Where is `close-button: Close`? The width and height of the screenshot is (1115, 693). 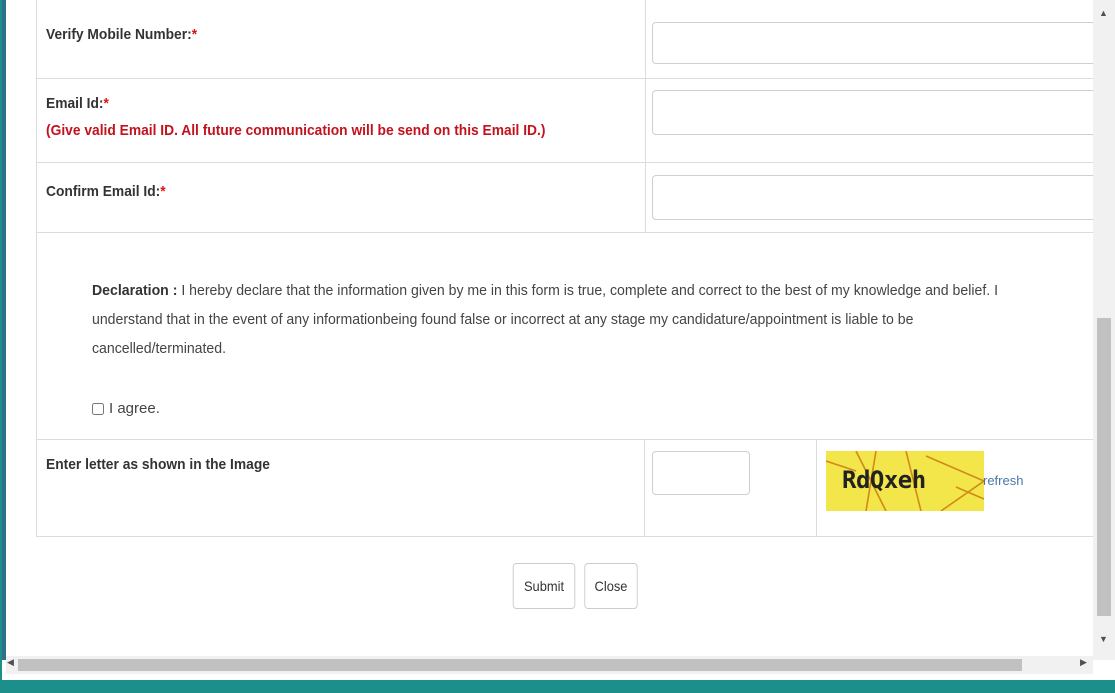 close-button: Close is located at coordinates (611, 586).